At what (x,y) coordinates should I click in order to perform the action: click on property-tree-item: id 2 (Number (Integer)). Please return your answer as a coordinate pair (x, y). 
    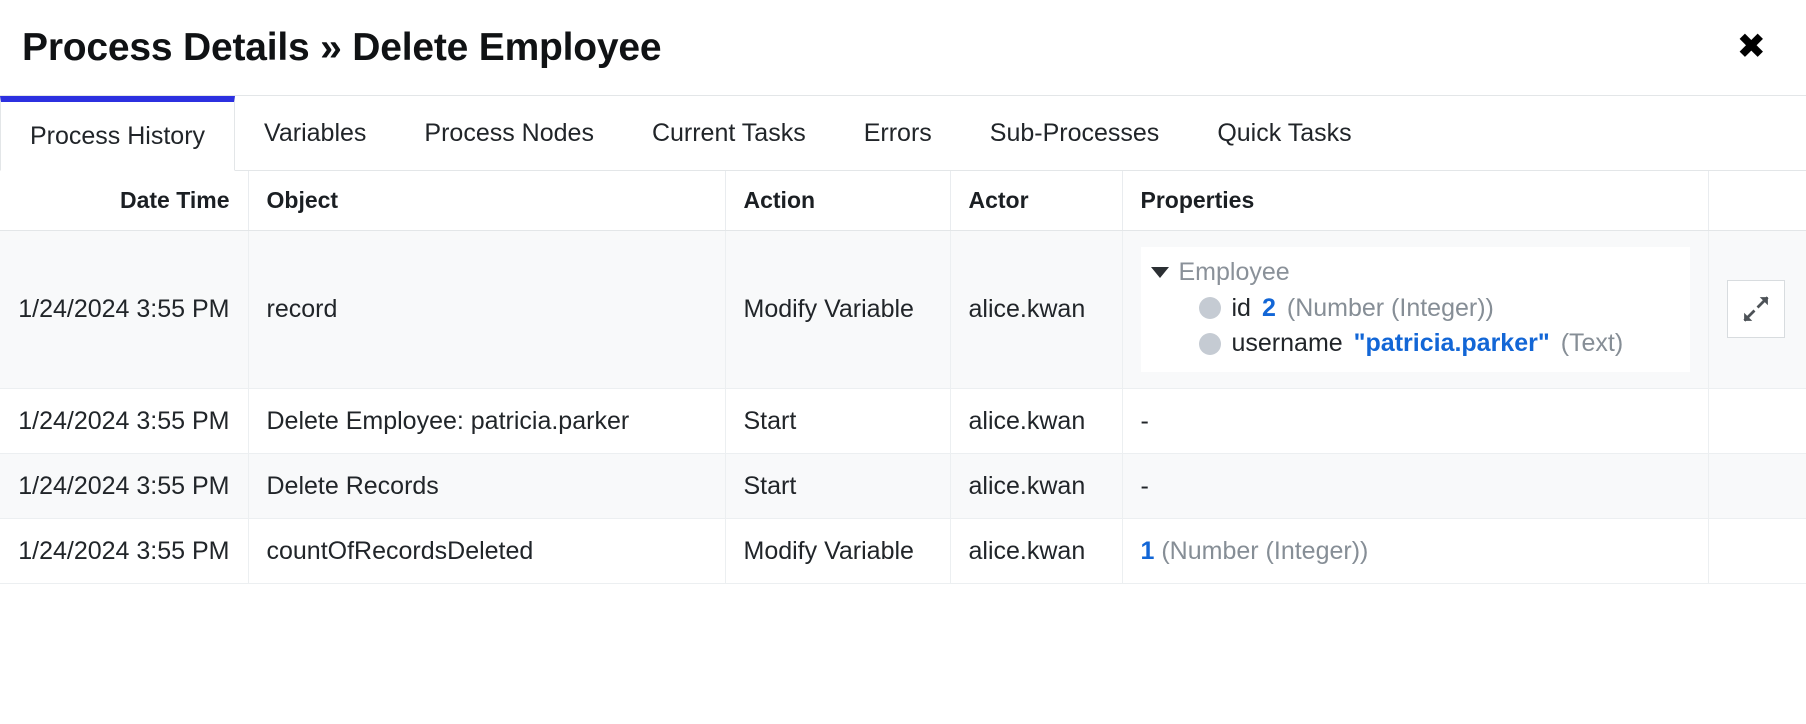
    Looking at the image, I should click on (1439, 309).